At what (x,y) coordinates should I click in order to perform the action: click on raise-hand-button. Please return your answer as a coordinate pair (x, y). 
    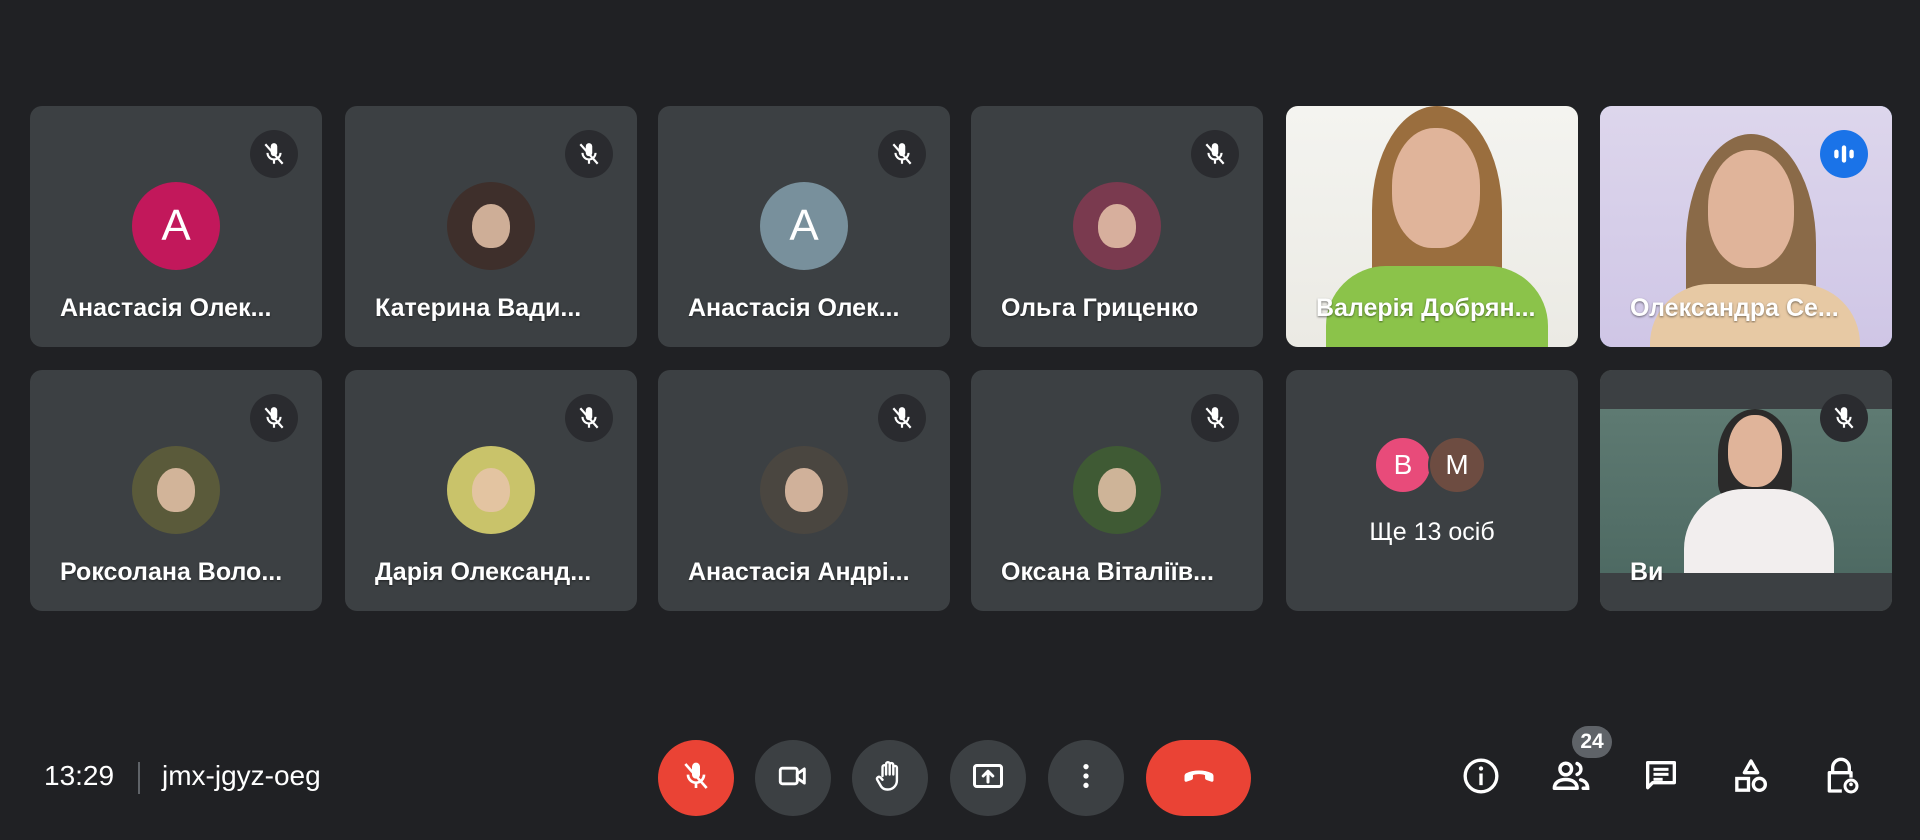
    Looking at the image, I should click on (890, 778).